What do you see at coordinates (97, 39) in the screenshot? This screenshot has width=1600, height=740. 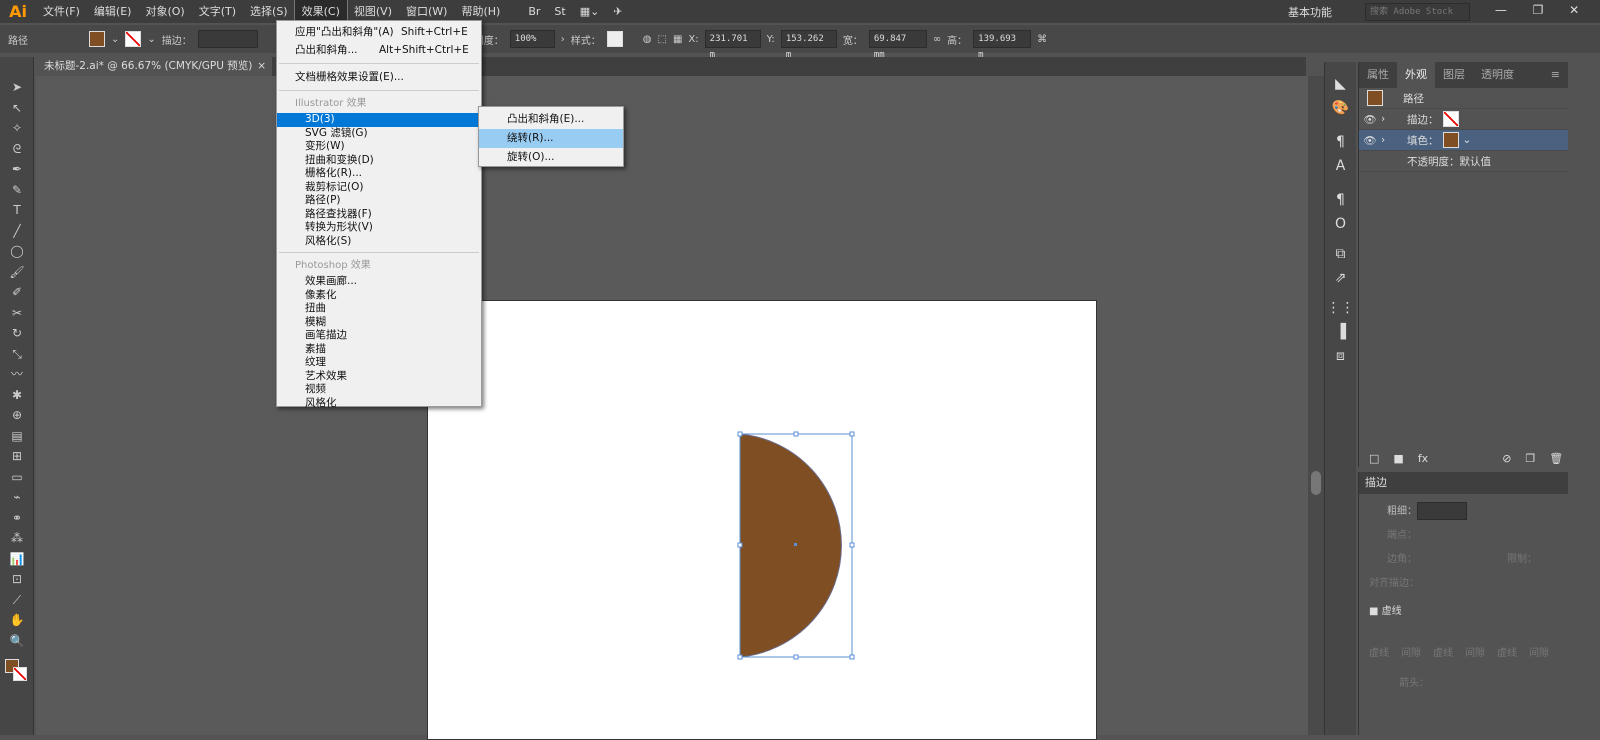 I see `fill-swatch` at bounding box center [97, 39].